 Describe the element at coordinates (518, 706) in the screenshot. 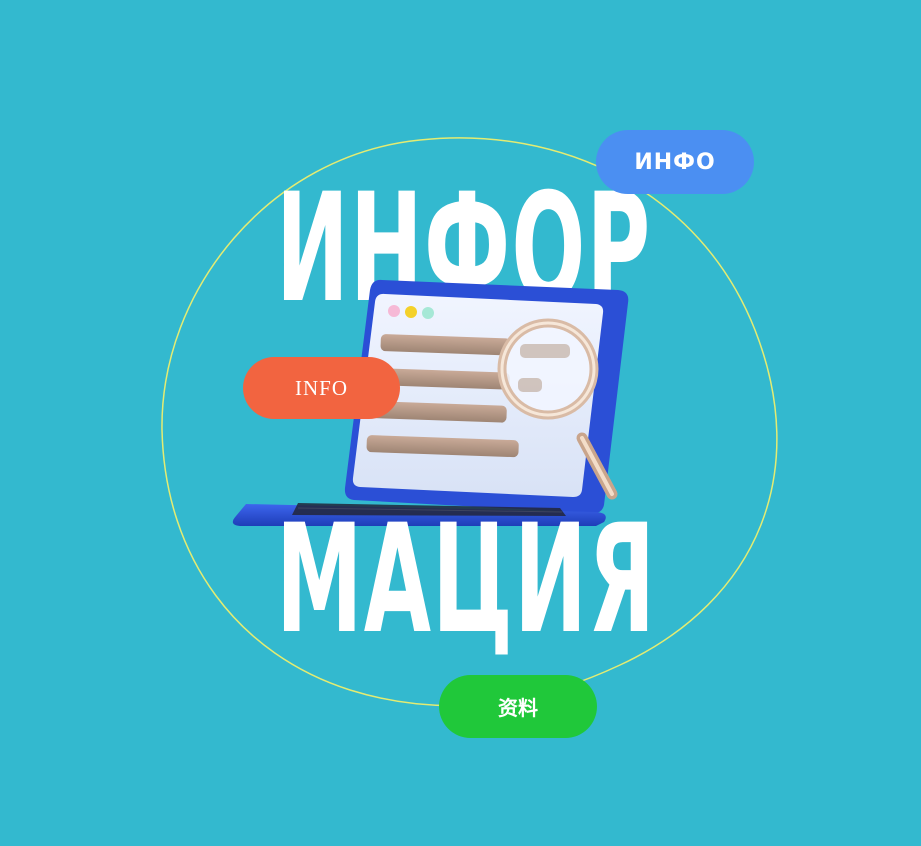

I see `tag-info-chinese: 资料` at that location.